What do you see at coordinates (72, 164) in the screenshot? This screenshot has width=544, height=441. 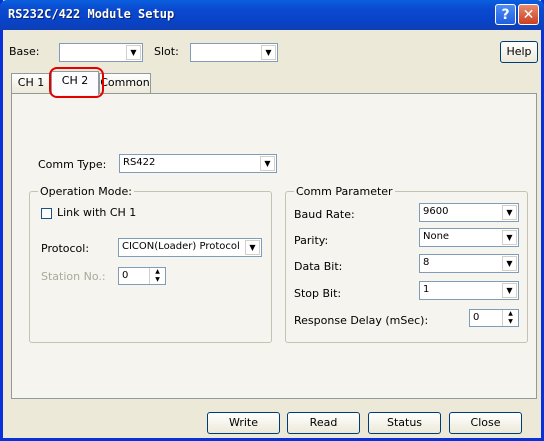 I see `comm-type-label: Comm Type:` at bounding box center [72, 164].